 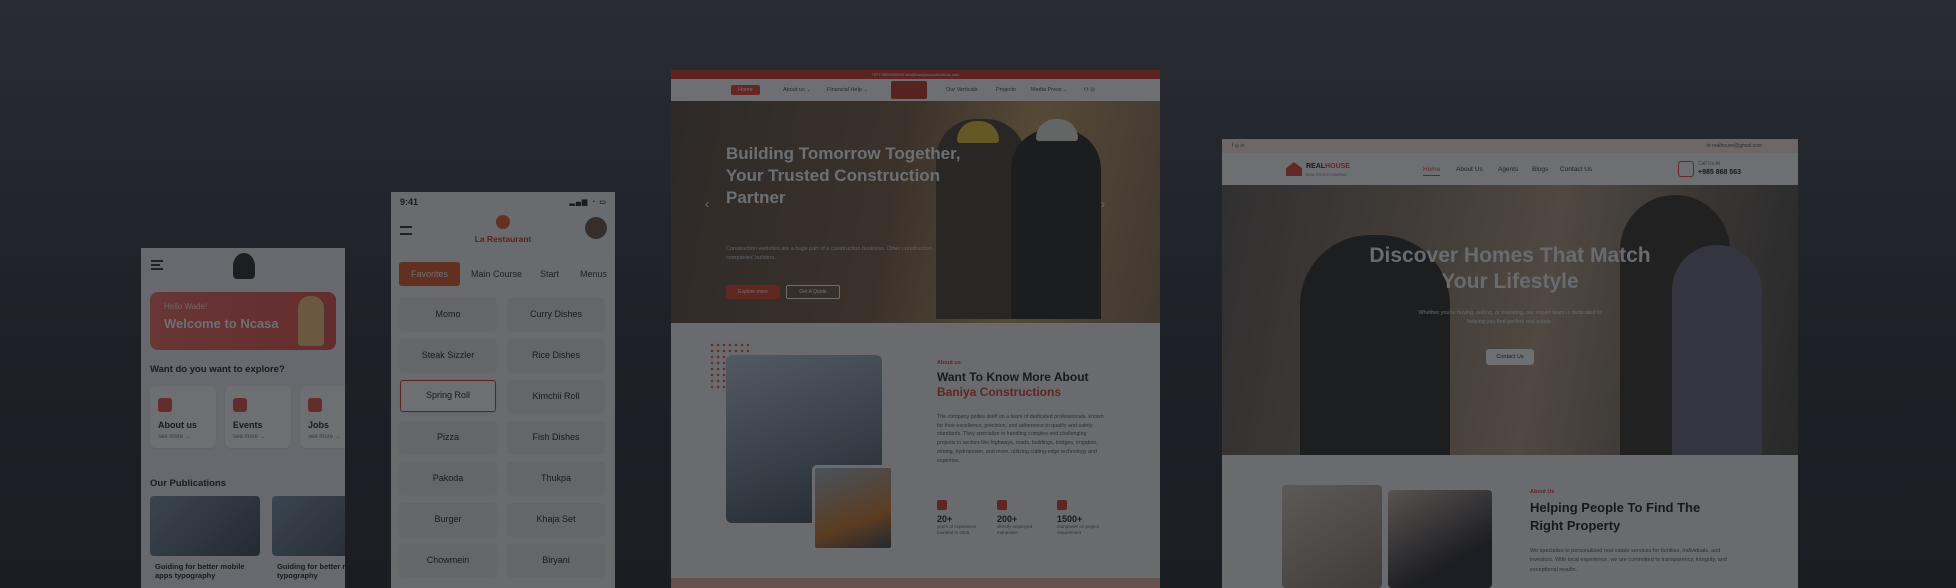 What do you see at coordinates (448, 355) in the screenshot?
I see `menu-item-steak-sizzler: Steak Sizzler` at bounding box center [448, 355].